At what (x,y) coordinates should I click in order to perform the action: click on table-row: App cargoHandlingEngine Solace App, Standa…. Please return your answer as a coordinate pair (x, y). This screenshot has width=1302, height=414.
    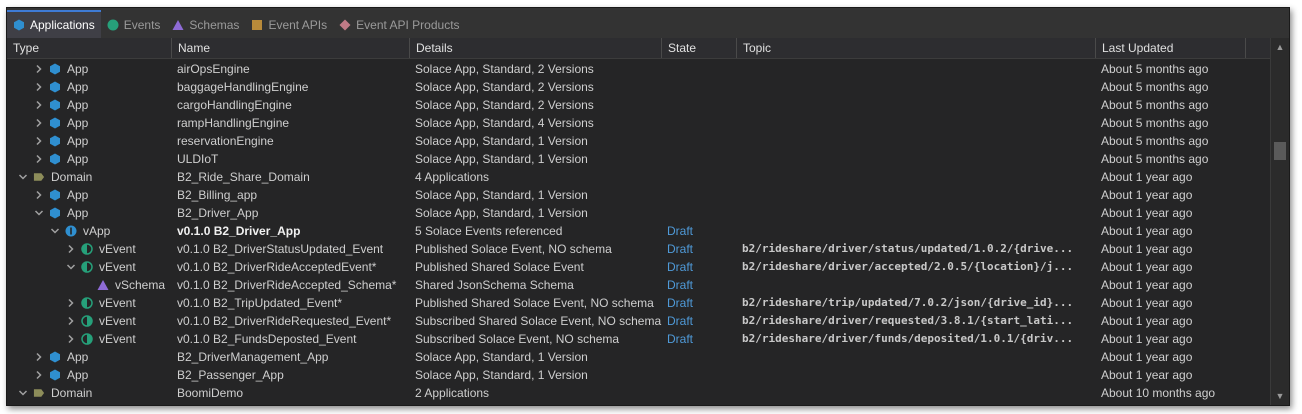
    Looking at the image, I should click on (639, 105).